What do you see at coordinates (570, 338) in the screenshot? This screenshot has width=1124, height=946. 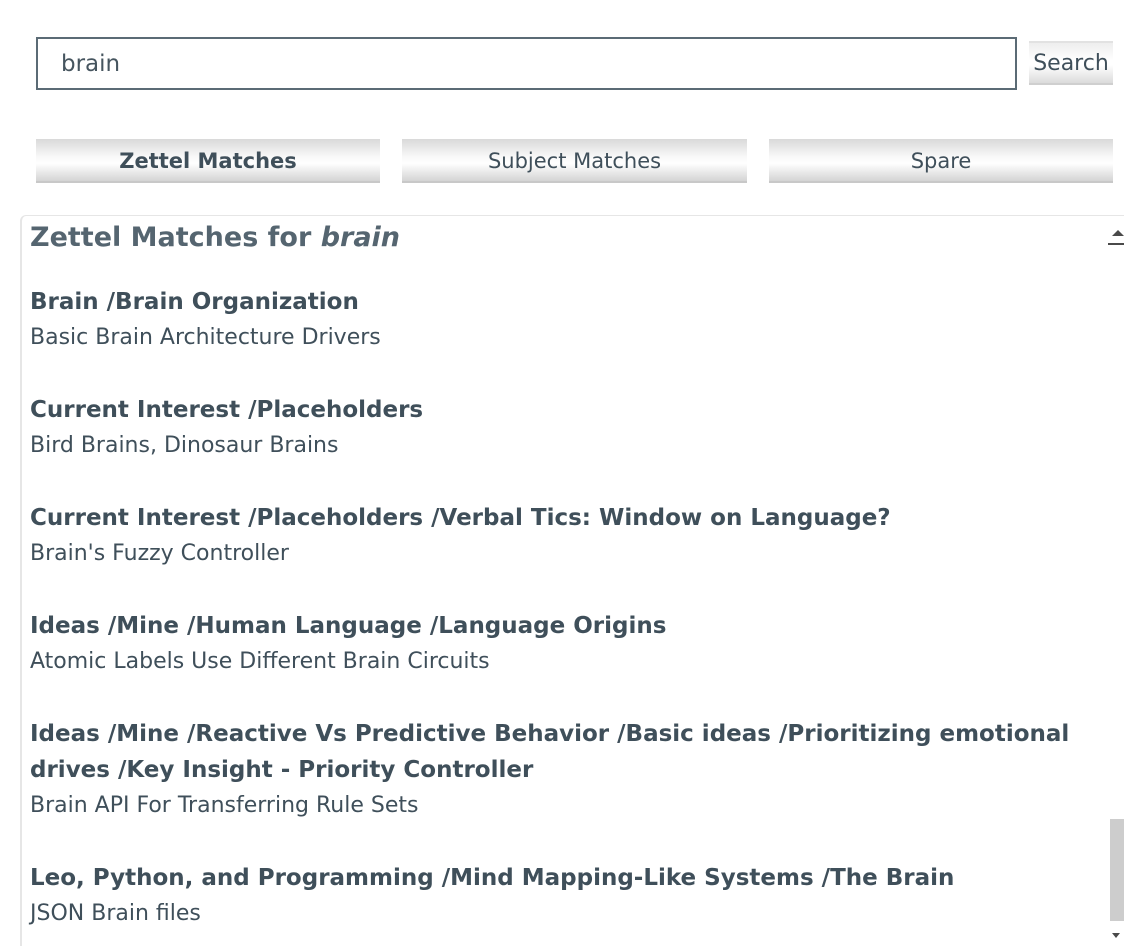 I see `result-title: Basic Brain Architecture Drivers` at bounding box center [570, 338].